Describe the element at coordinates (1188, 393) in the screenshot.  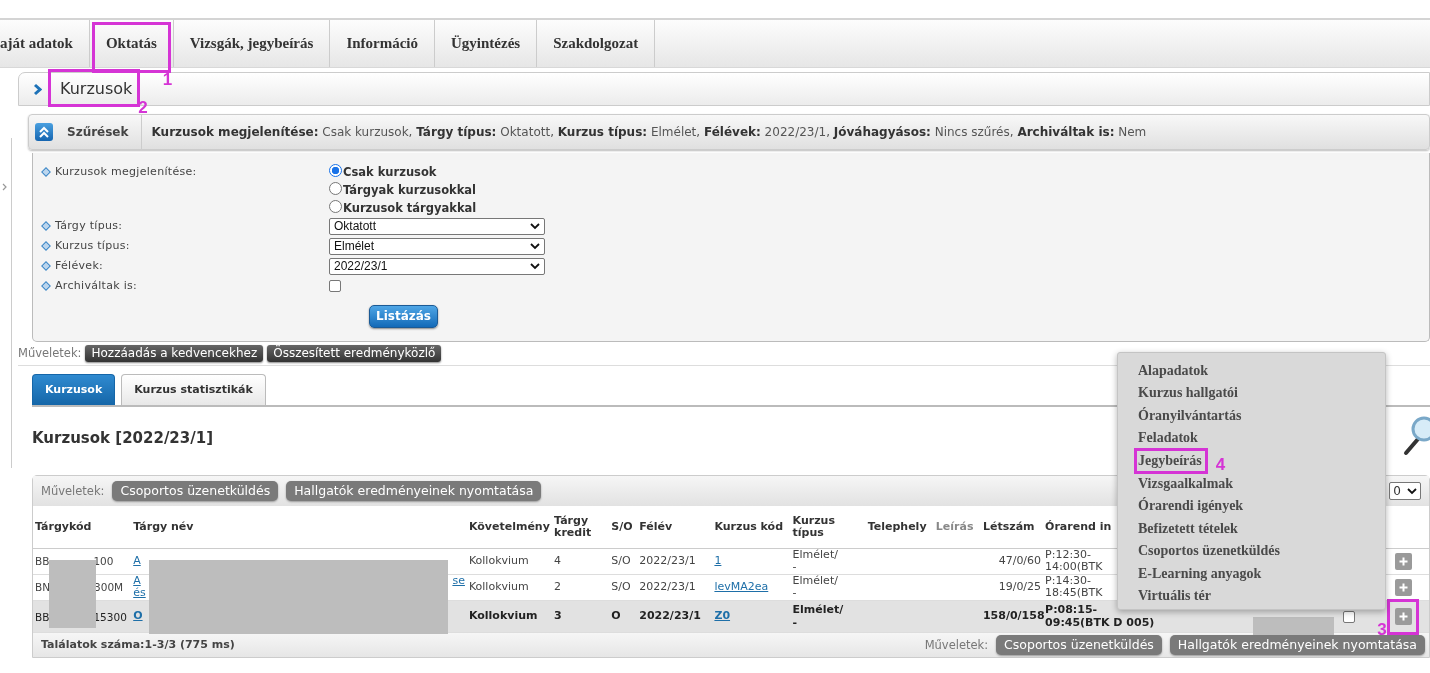
I see `menu-item: Kurzus hallgatói` at that location.